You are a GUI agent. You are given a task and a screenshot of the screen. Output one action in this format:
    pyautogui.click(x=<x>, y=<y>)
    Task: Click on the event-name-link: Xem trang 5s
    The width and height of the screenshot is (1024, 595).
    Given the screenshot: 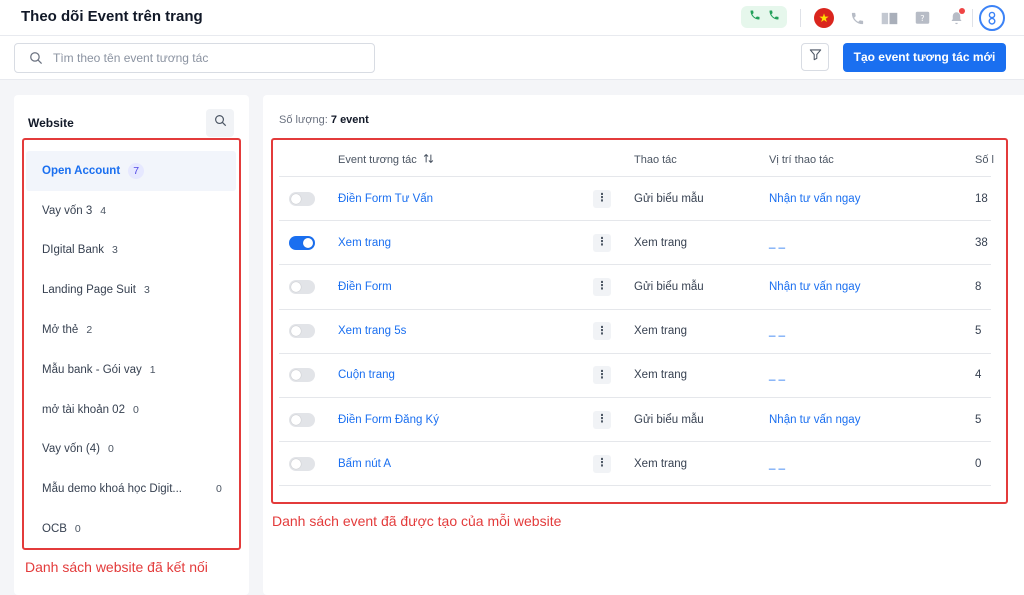 What is the action you would take?
    pyautogui.click(x=372, y=331)
    